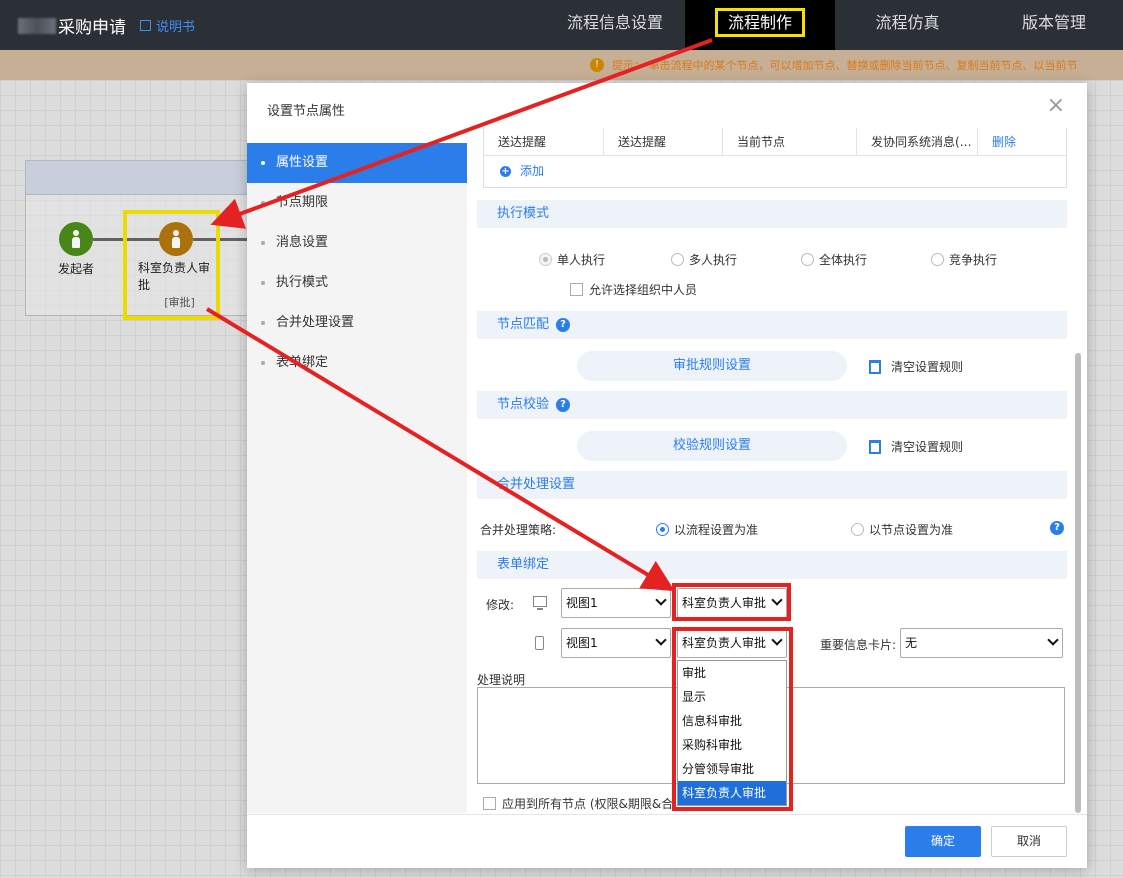 This screenshot has height=878, width=1123. Describe the element at coordinates (667, 814) in the screenshot. I see `footer-divider` at that location.